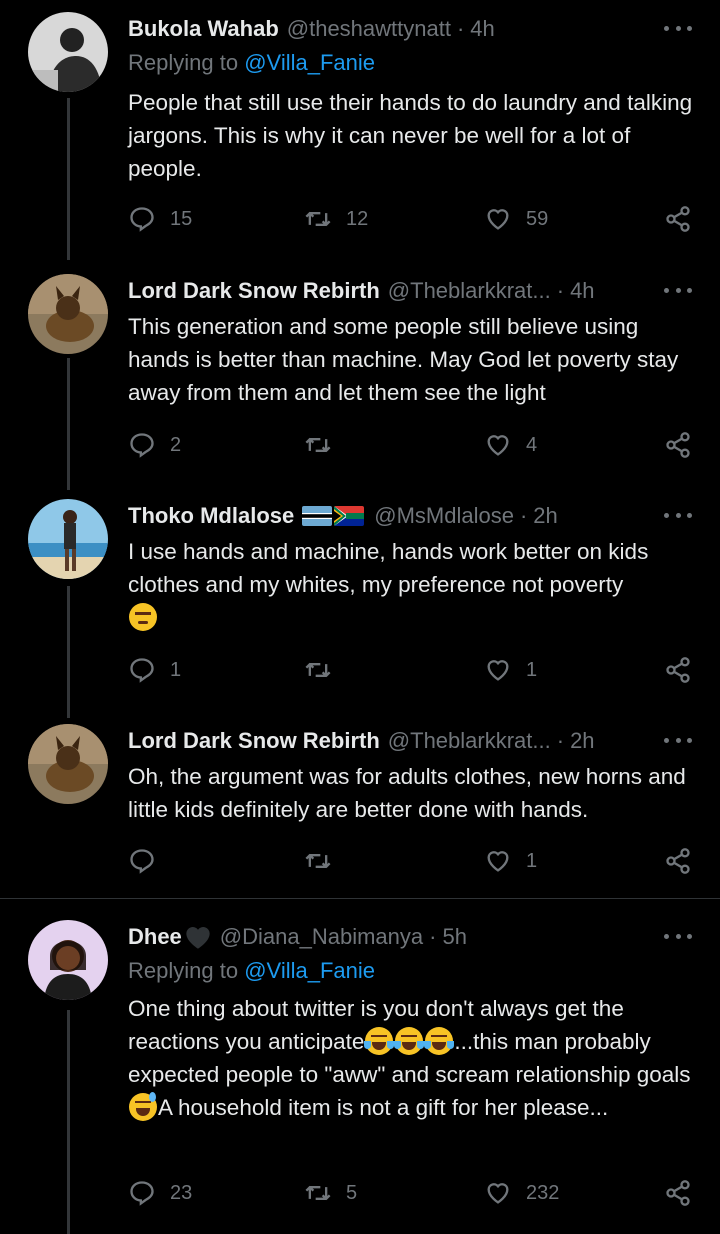  I want to click on black-heart-icon, so click(198, 938).